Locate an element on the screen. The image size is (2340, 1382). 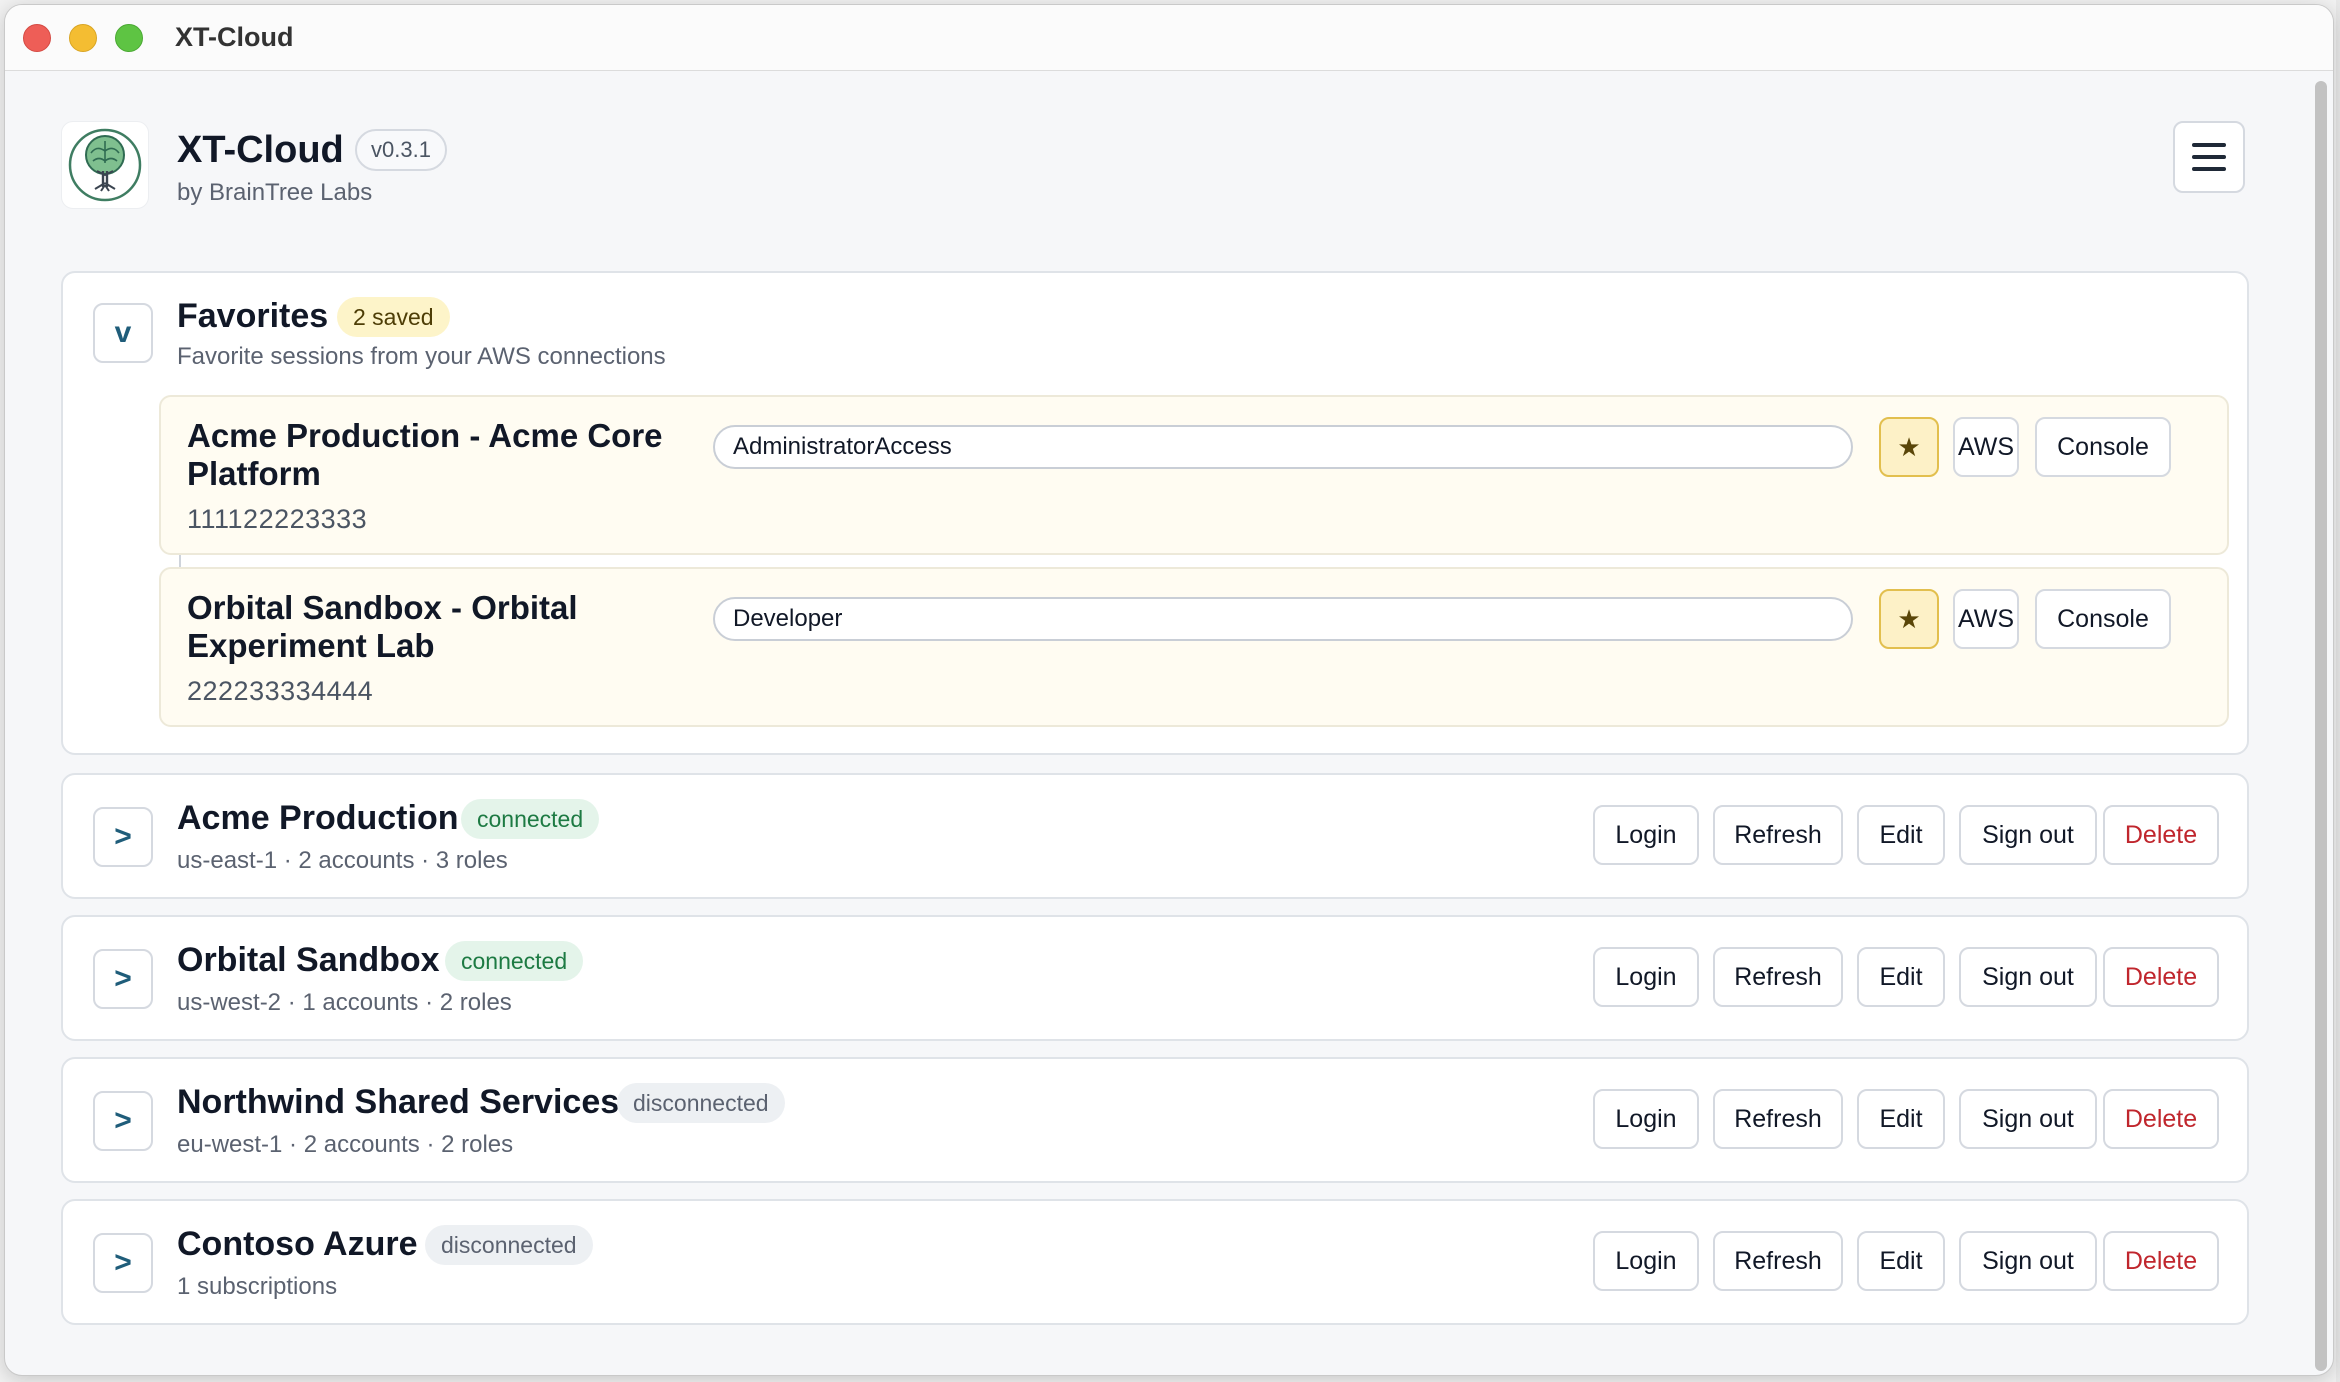
connection-details: eu-west-1 · 2 accounts · 2 roles is located at coordinates (345, 1144).